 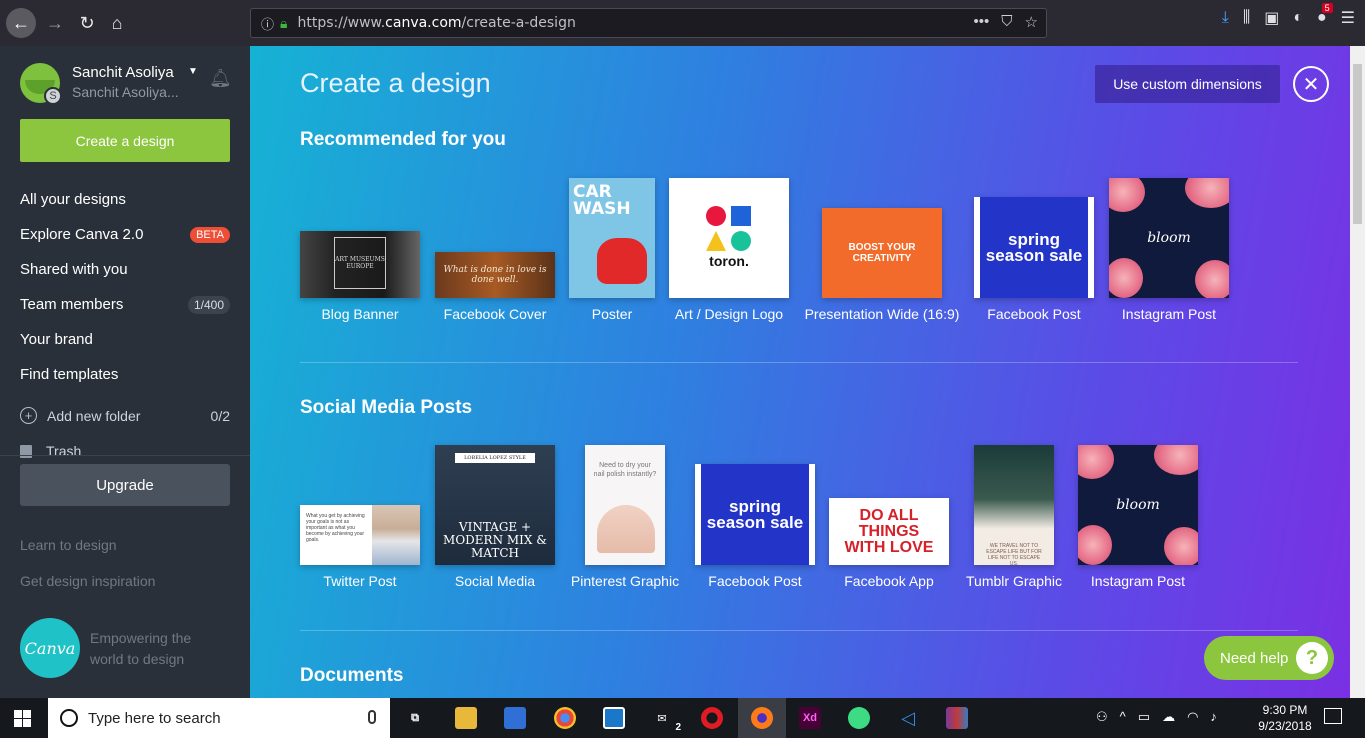 I want to click on design-thumbnail: Need to dry your nail polish instantly?, so click(x=625, y=505).